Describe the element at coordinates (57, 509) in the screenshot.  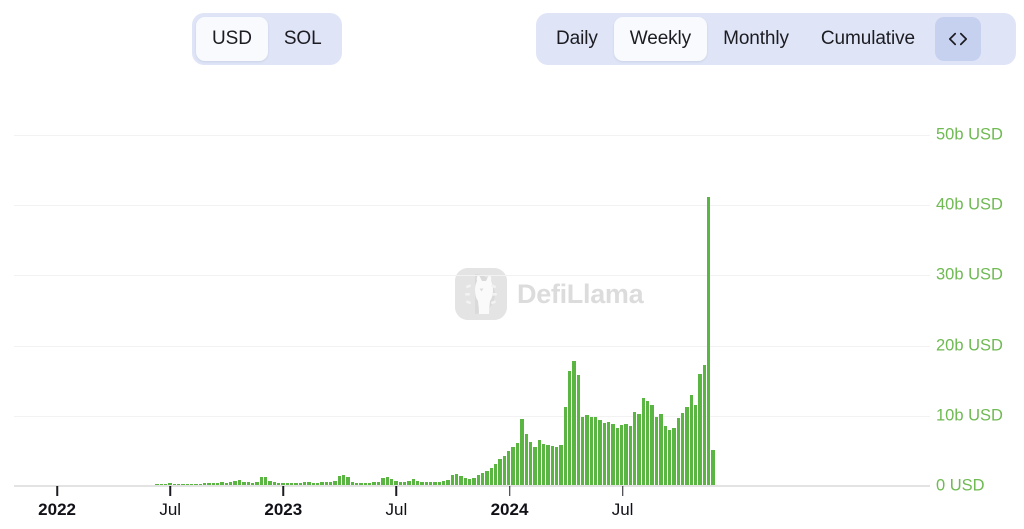
I see `x-axis-tick-label: 2022` at that location.